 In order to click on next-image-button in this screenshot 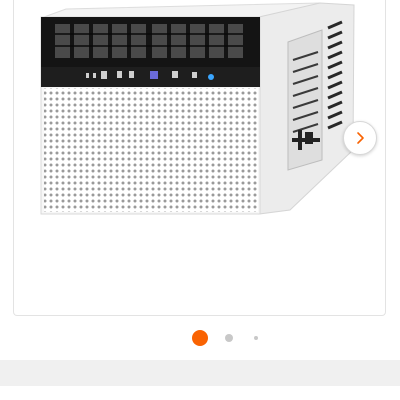, I will do `click(360, 138)`.